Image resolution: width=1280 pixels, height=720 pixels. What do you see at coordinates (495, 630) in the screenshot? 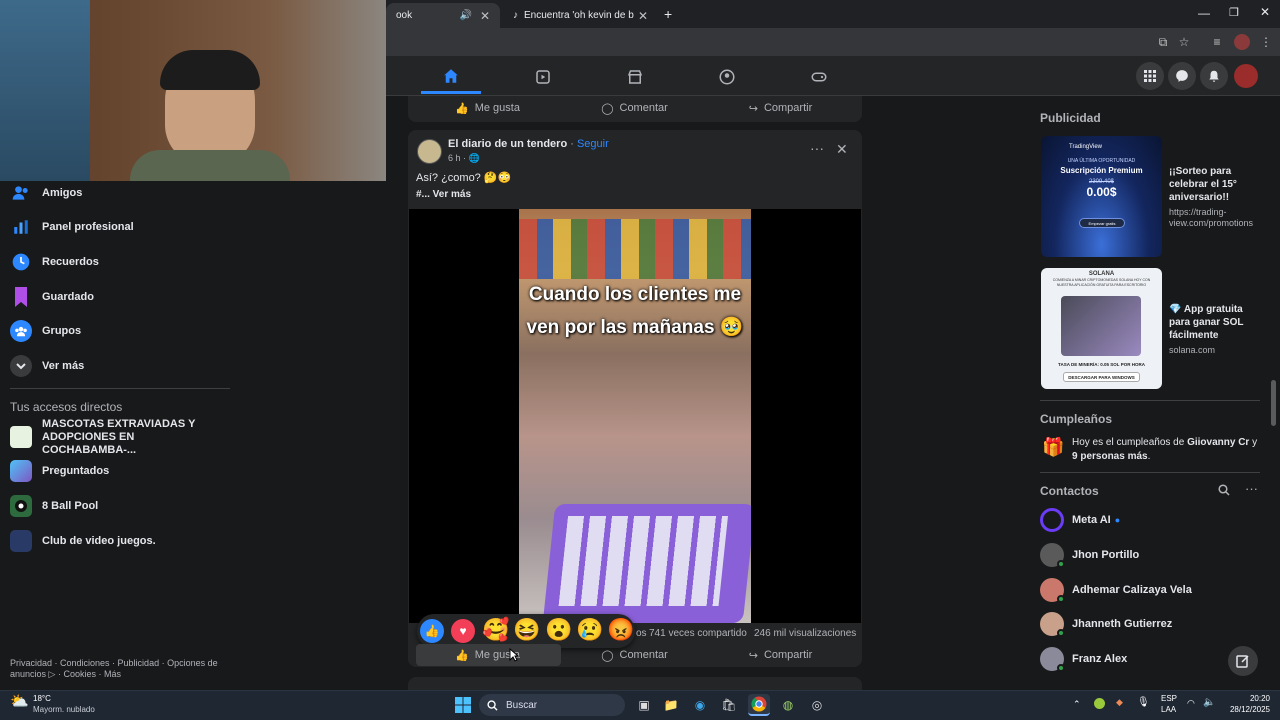
I see `care-reaction-icon: 🥰` at bounding box center [495, 630].